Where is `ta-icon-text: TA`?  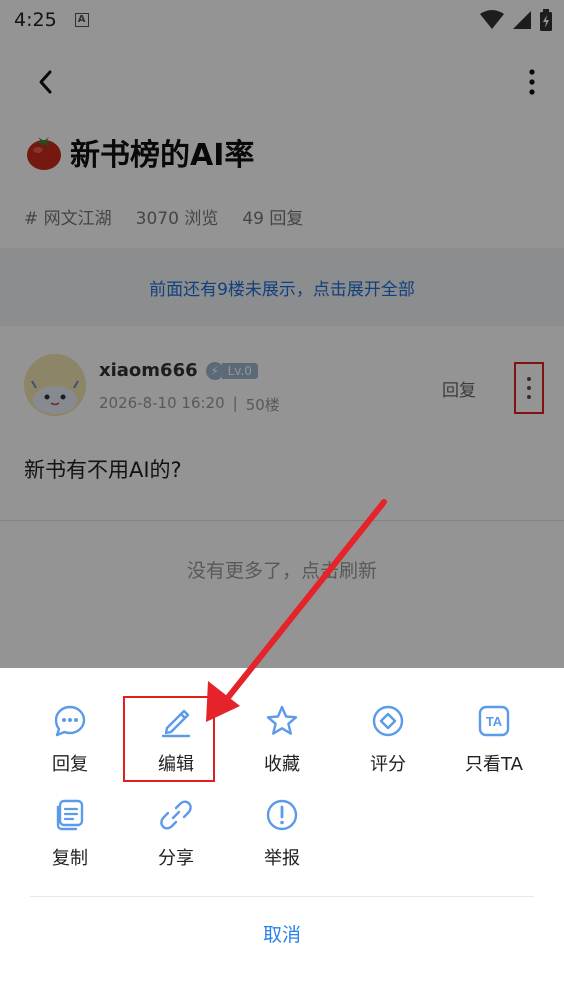 ta-icon-text: TA is located at coordinates (494, 721).